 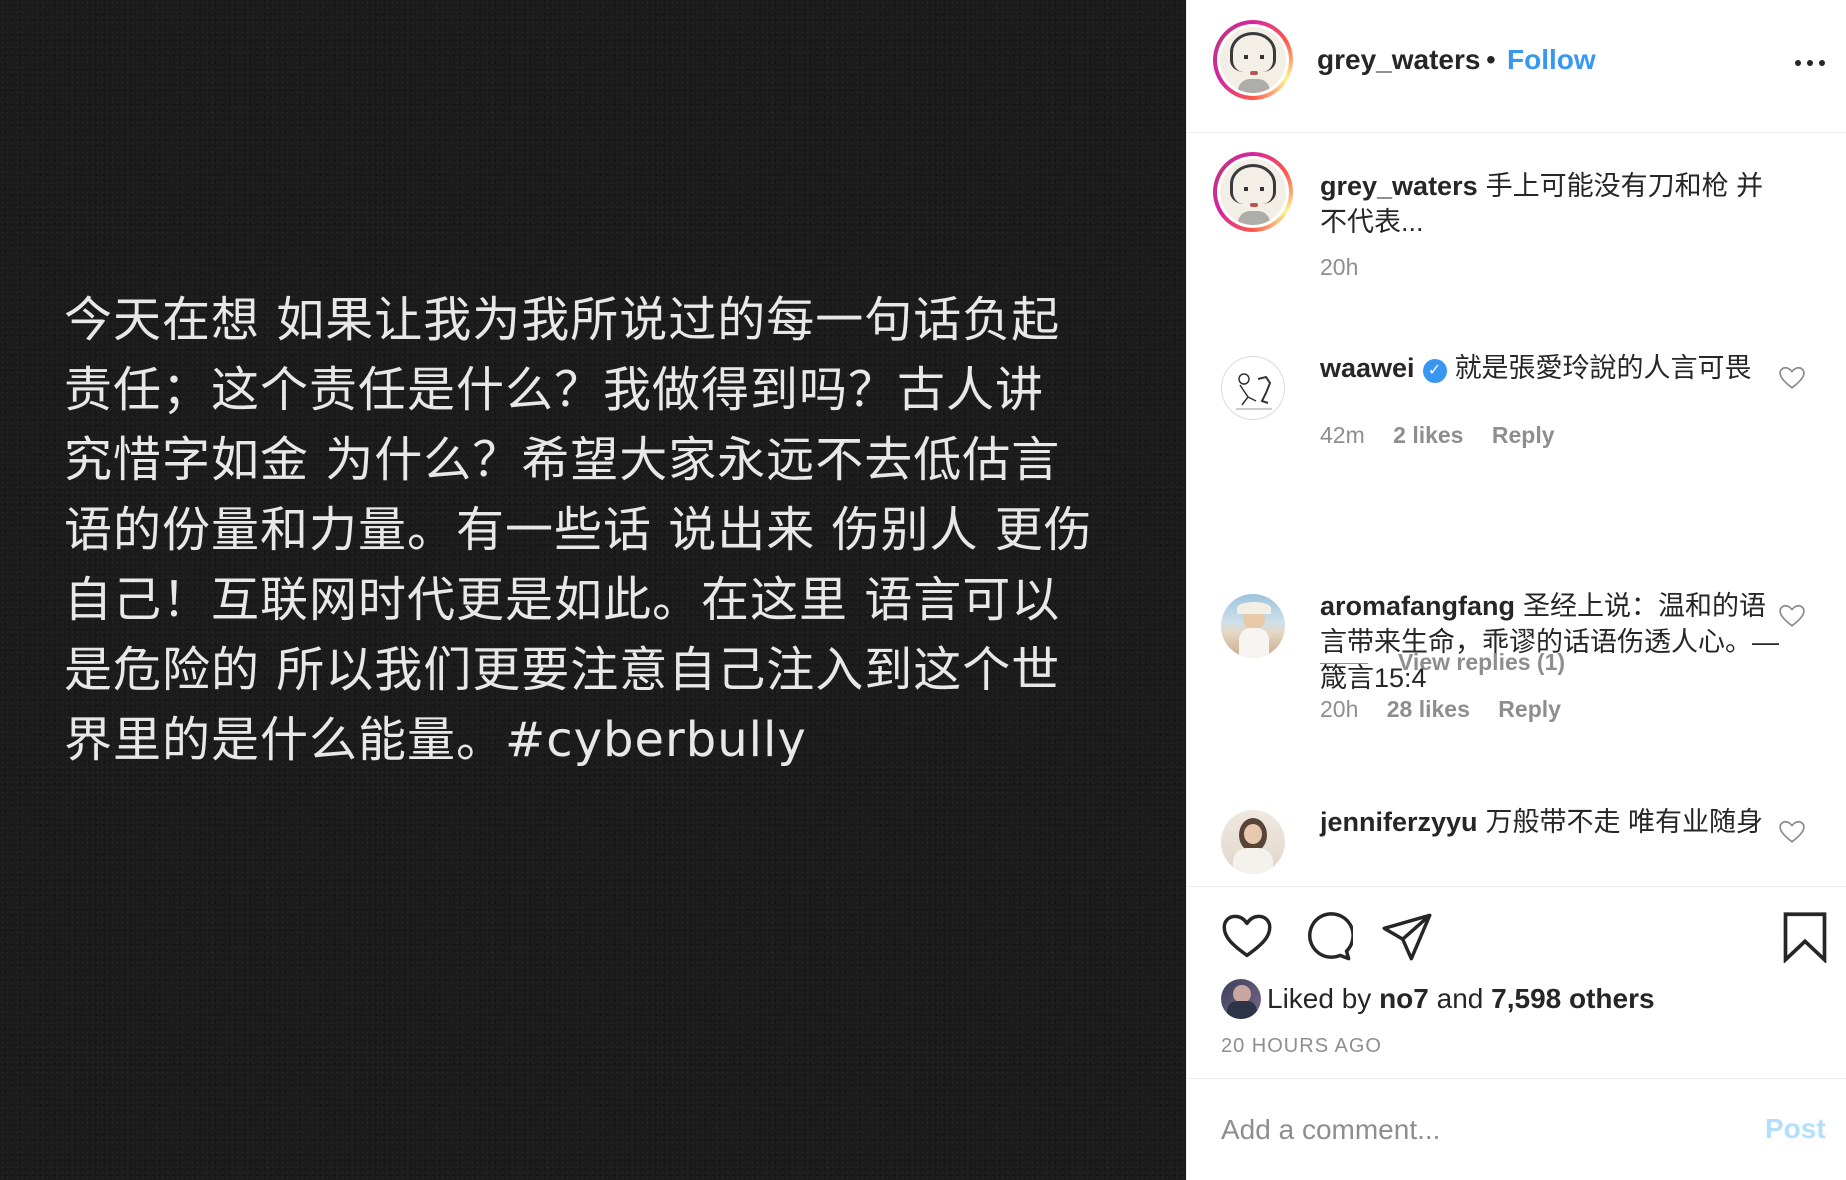 I want to click on comment-bubble-icon, so click(x=1327, y=937).